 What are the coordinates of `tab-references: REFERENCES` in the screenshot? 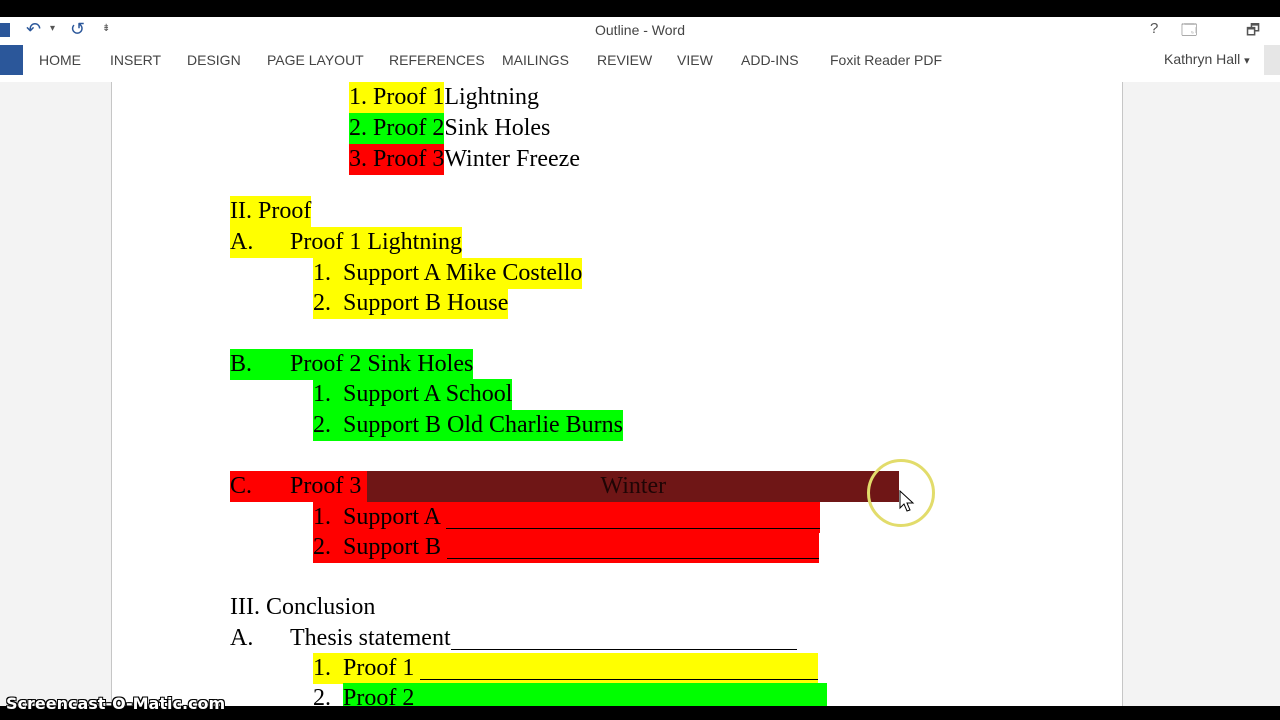 It's located at (437, 60).